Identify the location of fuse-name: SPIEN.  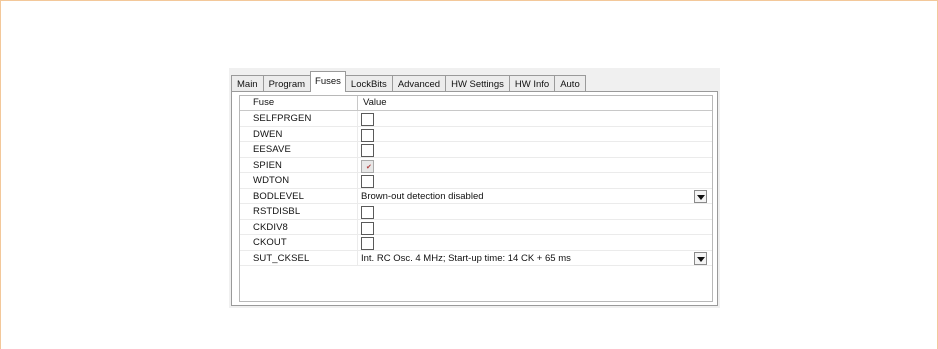
(268, 165).